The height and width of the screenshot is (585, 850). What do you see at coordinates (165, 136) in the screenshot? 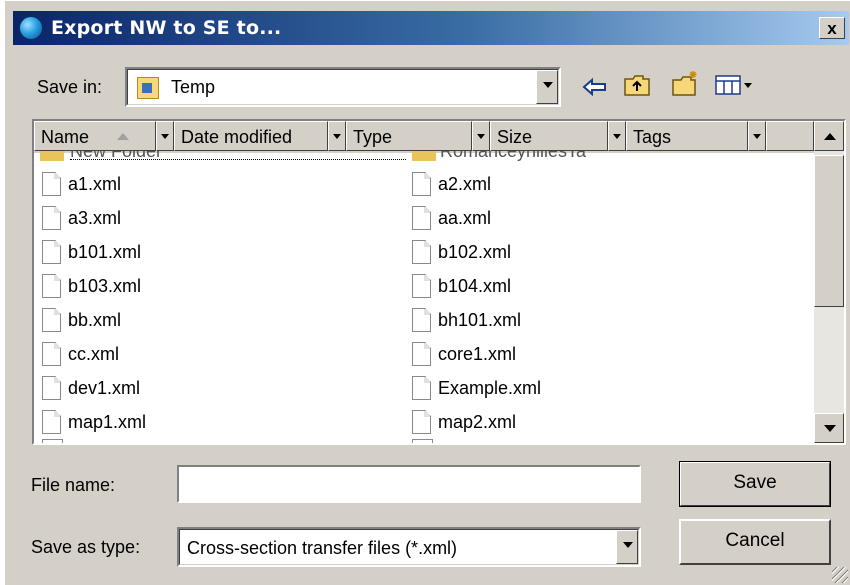
I see `name-filter-dropdown` at bounding box center [165, 136].